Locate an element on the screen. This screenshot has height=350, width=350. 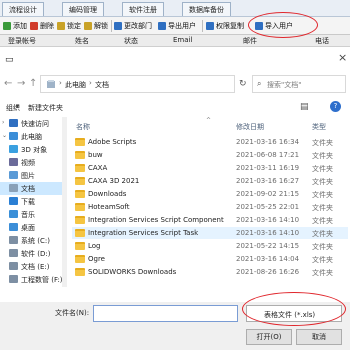
import-users-label: 导入用户 is located at coordinates (279, 26).